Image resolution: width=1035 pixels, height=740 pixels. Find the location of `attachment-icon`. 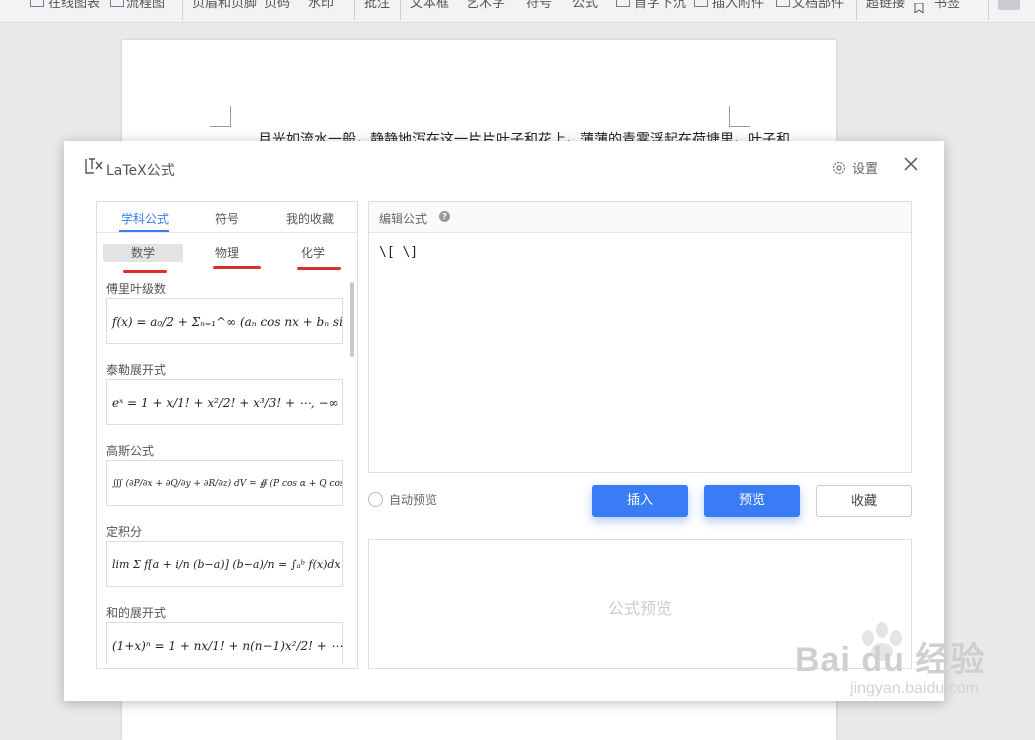

attachment-icon is located at coordinates (701, 3).